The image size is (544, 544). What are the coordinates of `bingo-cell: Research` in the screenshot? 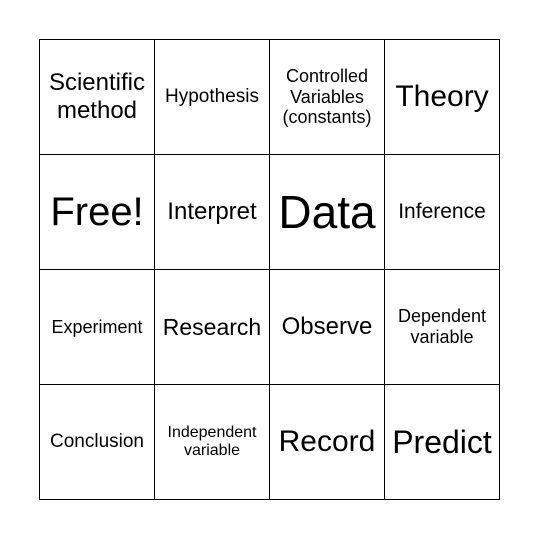 It's located at (212, 327).